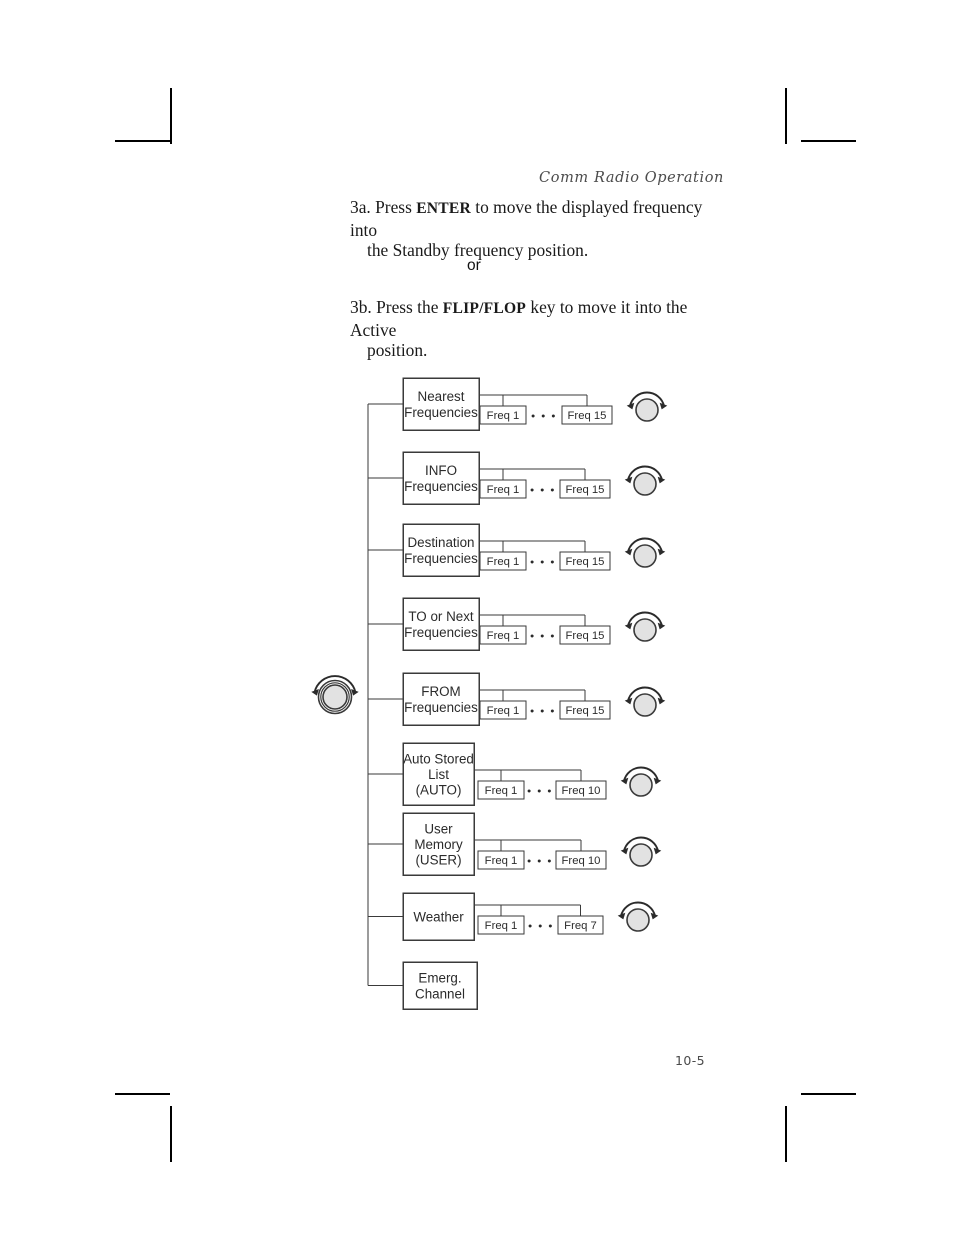 The height and width of the screenshot is (1235, 954). What do you see at coordinates (439, 978) in the screenshot?
I see `menu-box-label-emergency-channel-line-1: Emerg.` at bounding box center [439, 978].